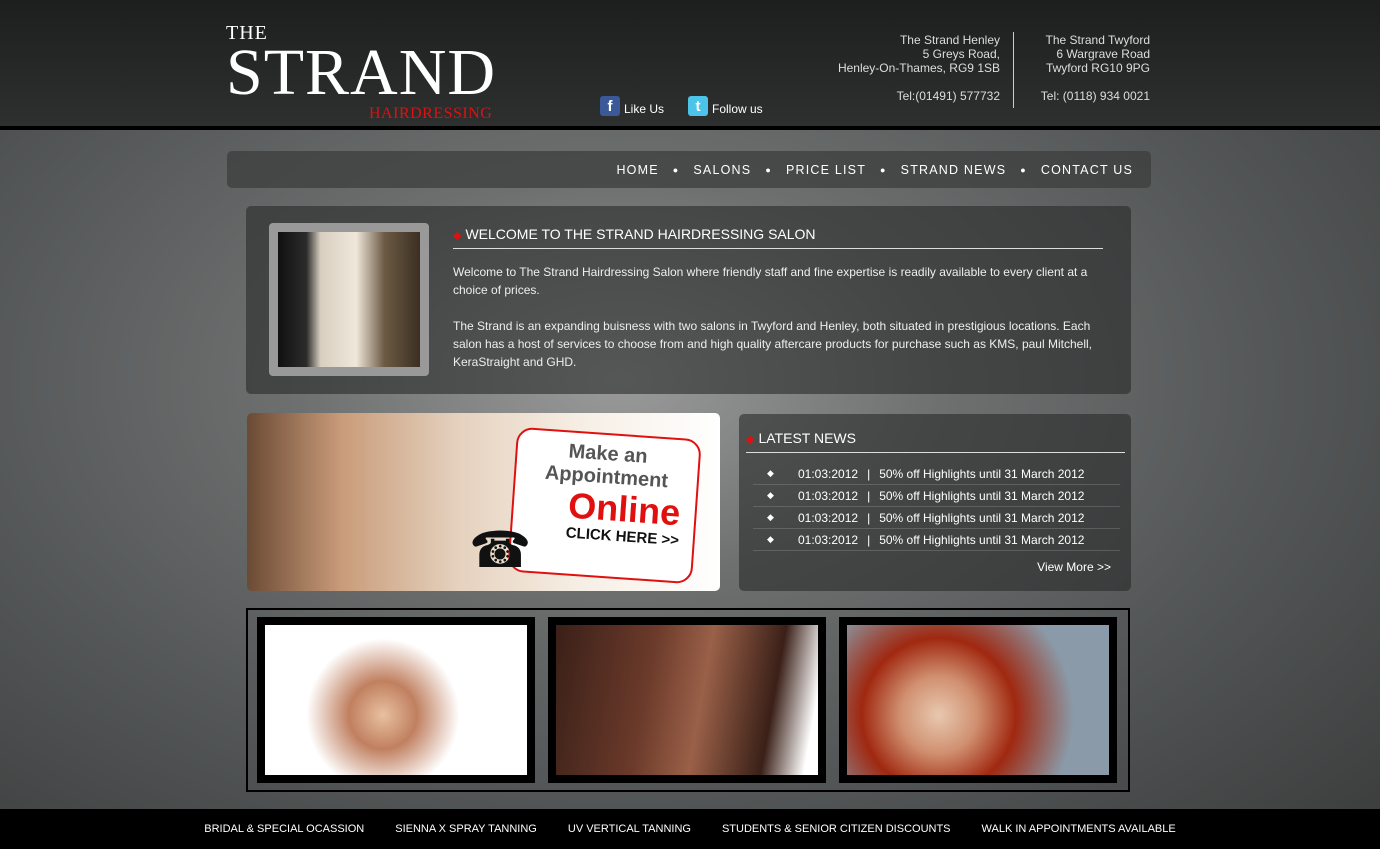 The image size is (1380, 849). I want to click on divider, so click(1013, 70).